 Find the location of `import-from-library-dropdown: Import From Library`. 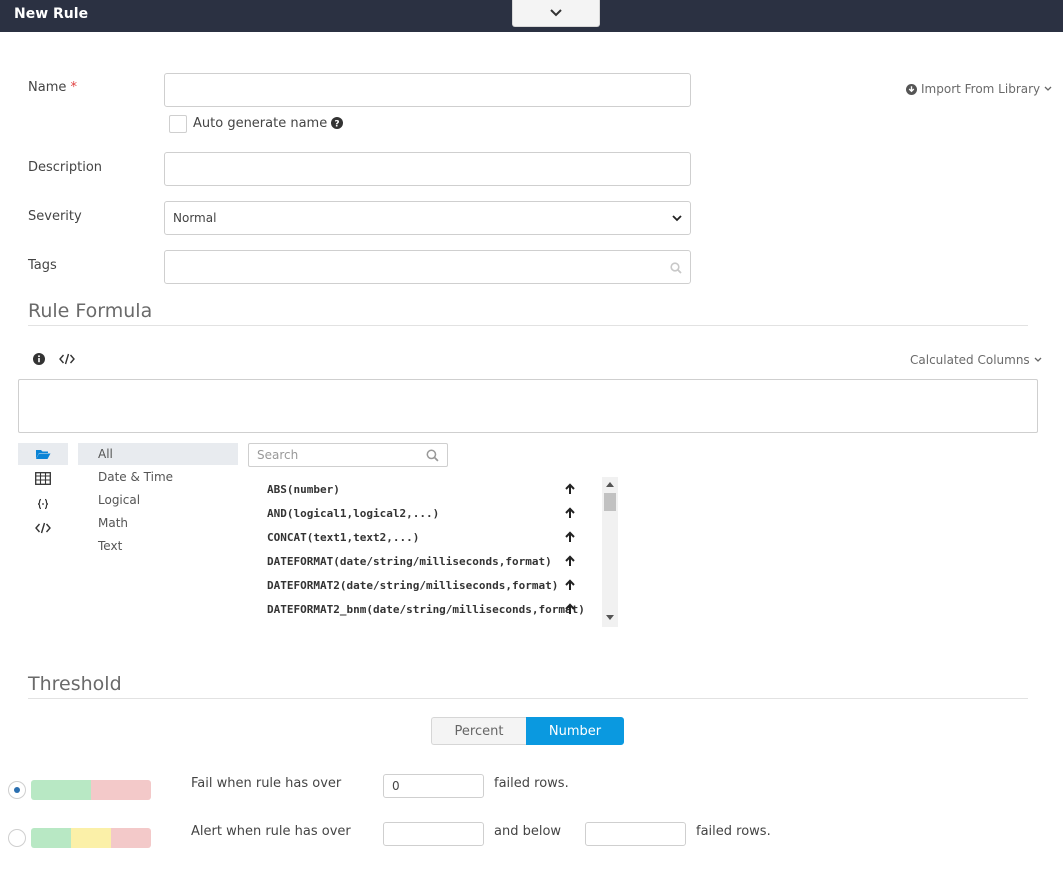

import-from-library-dropdown: Import From Library is located at coordinates (979, 89).